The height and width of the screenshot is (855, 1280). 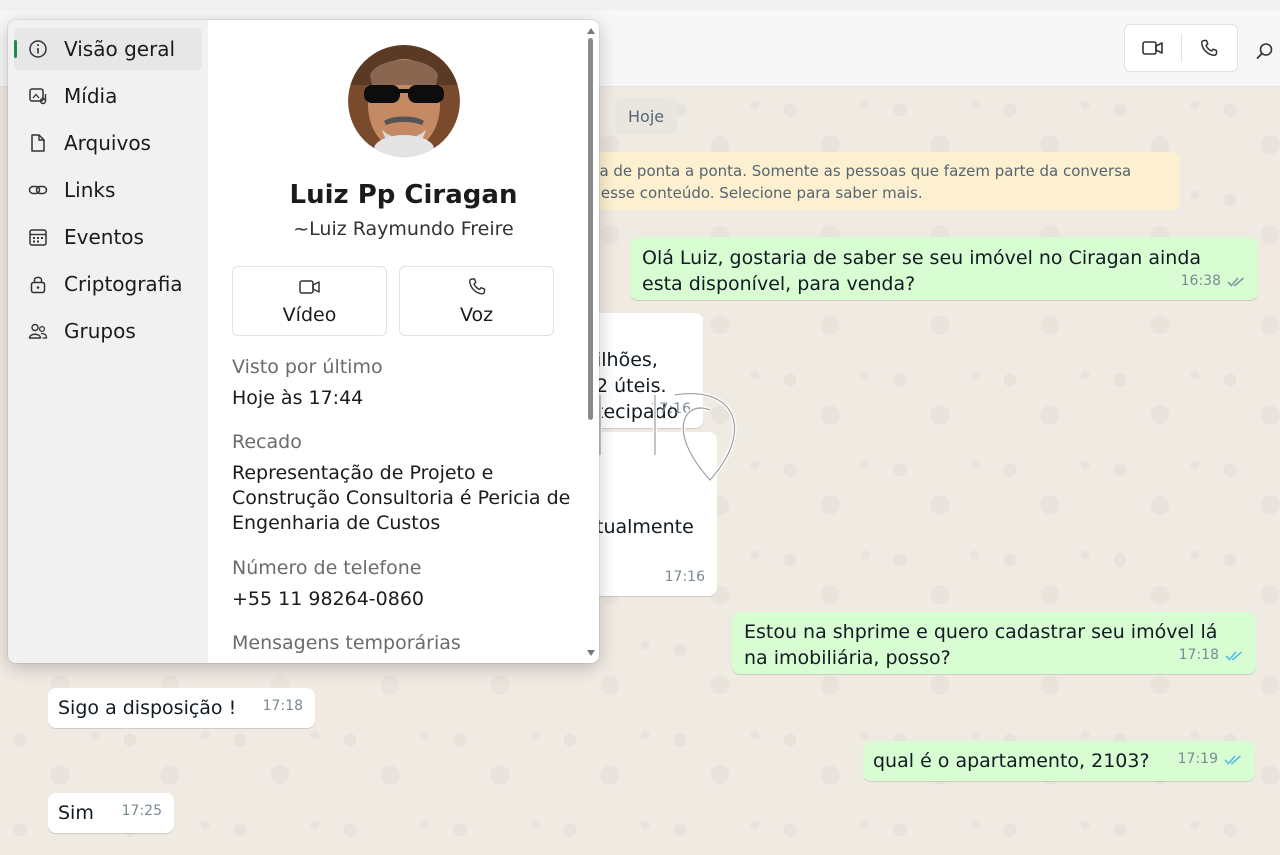 I want to click on message-time: 17:25, so click(x=141, y=811).